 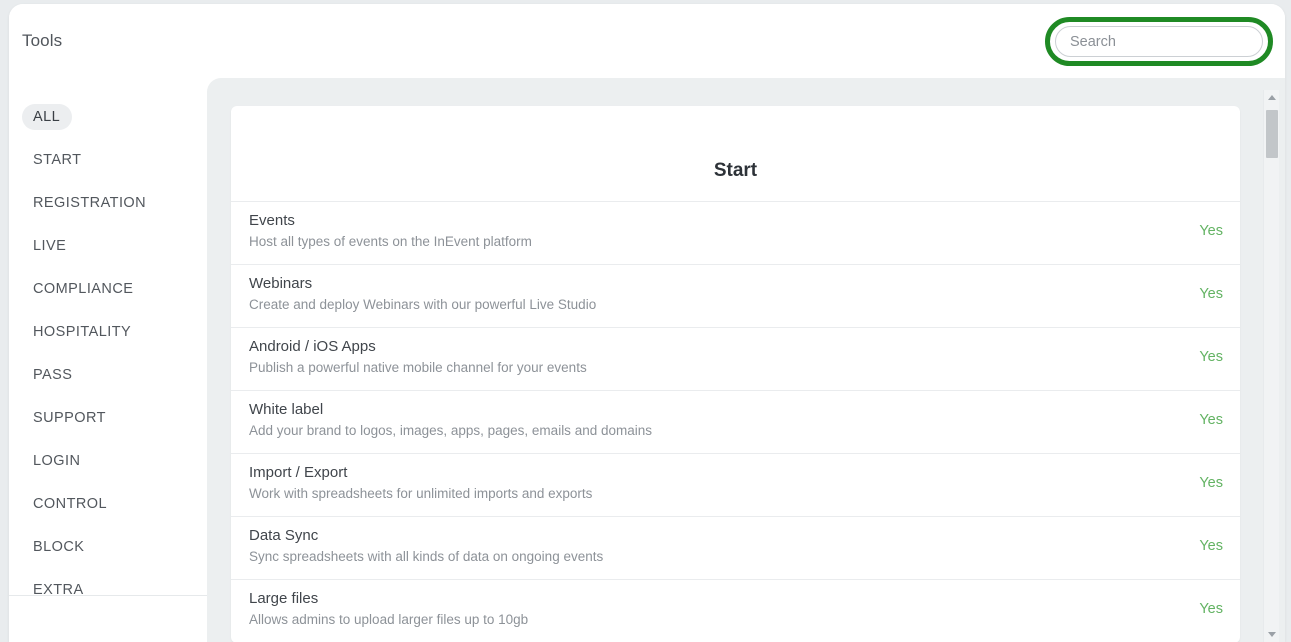 What do you see at coordinates (1272, 97) in the screenshot?
I see `scroll-up-arrow-icon` at bounding box center [1272, 97].